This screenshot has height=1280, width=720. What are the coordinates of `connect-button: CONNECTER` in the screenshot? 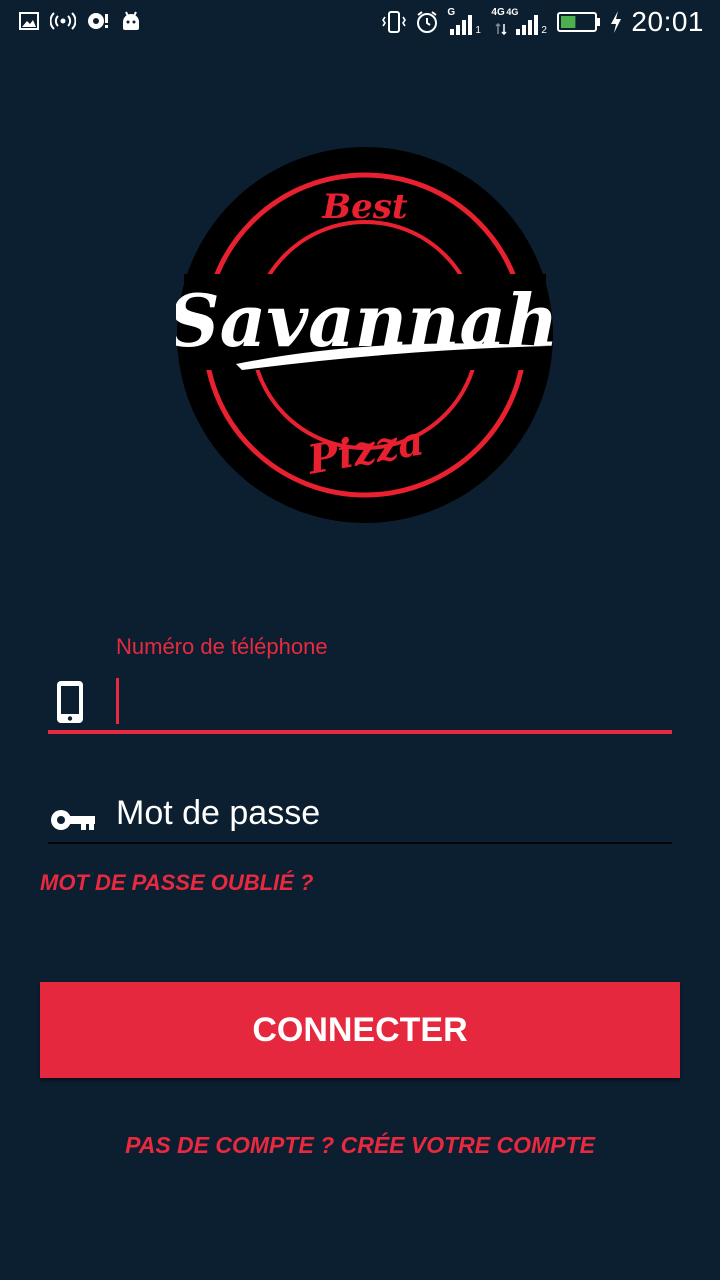 It's located at (360, 1030).